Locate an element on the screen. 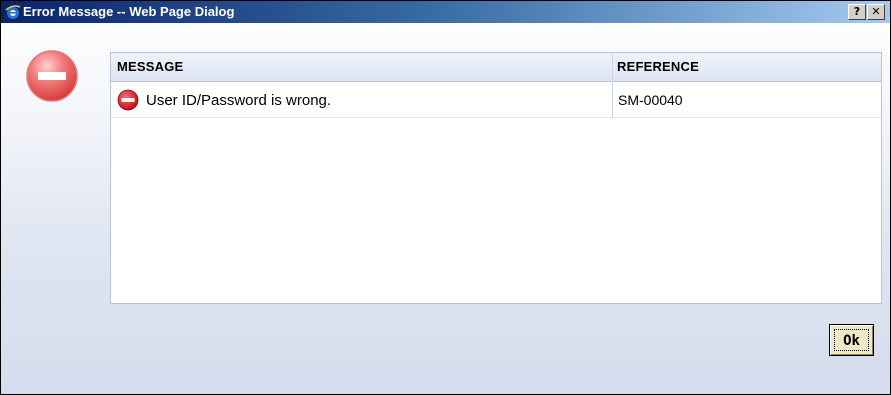 The image size is (891, 395). title-bar: Error Message -- Web Page Dialog ? ✕ is located at coordinates (445, 12).